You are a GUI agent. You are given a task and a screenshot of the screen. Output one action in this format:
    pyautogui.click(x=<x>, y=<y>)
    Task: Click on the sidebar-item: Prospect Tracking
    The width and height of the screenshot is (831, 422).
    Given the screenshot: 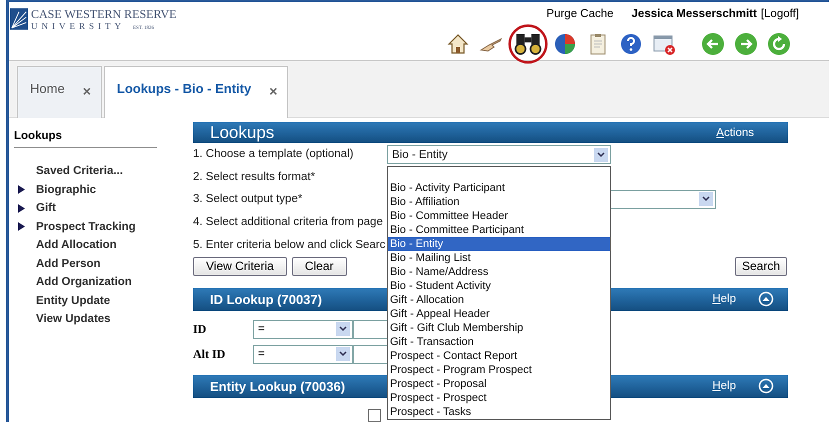 What is the action you would take?
    pyautogui.click(x=86, y=226)
    